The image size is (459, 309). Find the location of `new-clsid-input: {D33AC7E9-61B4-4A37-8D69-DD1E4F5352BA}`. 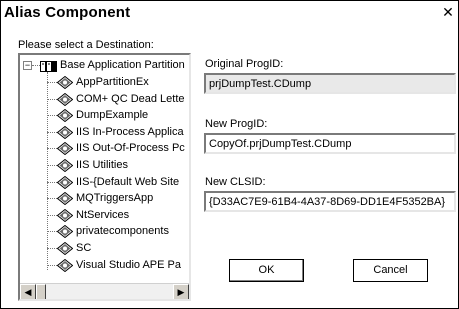

new-clsid-input: {D33AC7E9-61B4-4A37-8D69-DD1E4F5352BA} is located at coordinates (330, 201).